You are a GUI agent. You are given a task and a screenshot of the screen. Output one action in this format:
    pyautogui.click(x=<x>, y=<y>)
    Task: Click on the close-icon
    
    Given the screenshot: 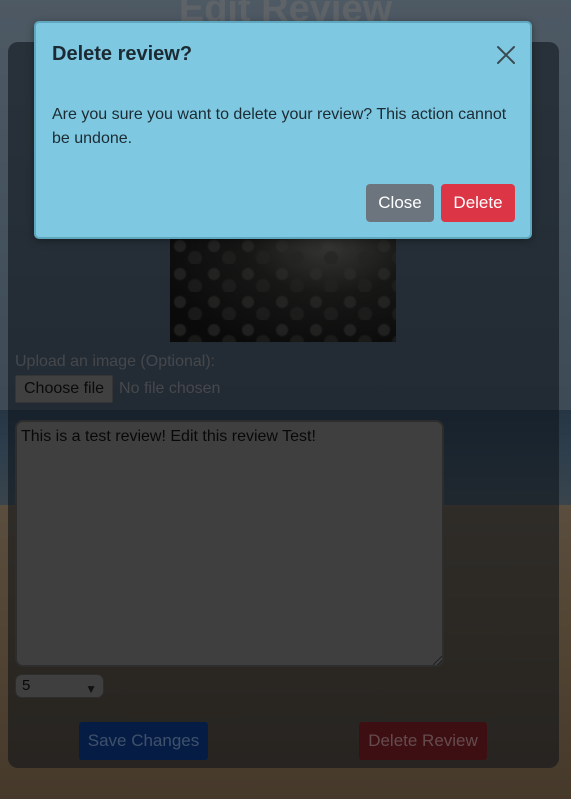 What is the action you would take?
    pyautogui.click(x=506, y=55)
    